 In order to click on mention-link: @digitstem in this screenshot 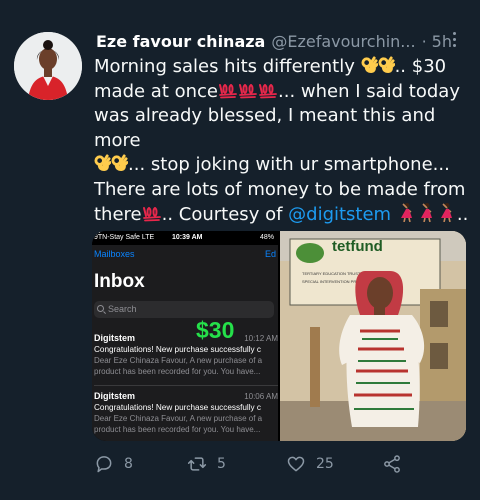, I will do `click(339, 214)`.